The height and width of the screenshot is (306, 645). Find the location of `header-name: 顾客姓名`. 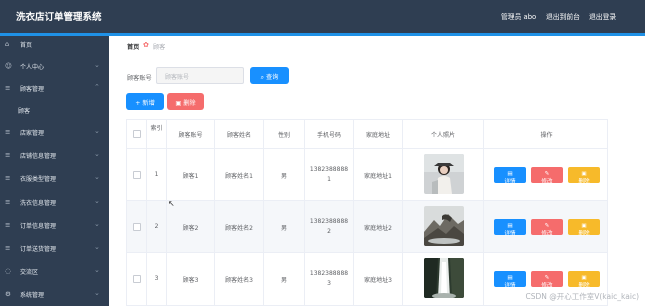

header-name: 顾客姓名 is located at coordinates (239, 134).